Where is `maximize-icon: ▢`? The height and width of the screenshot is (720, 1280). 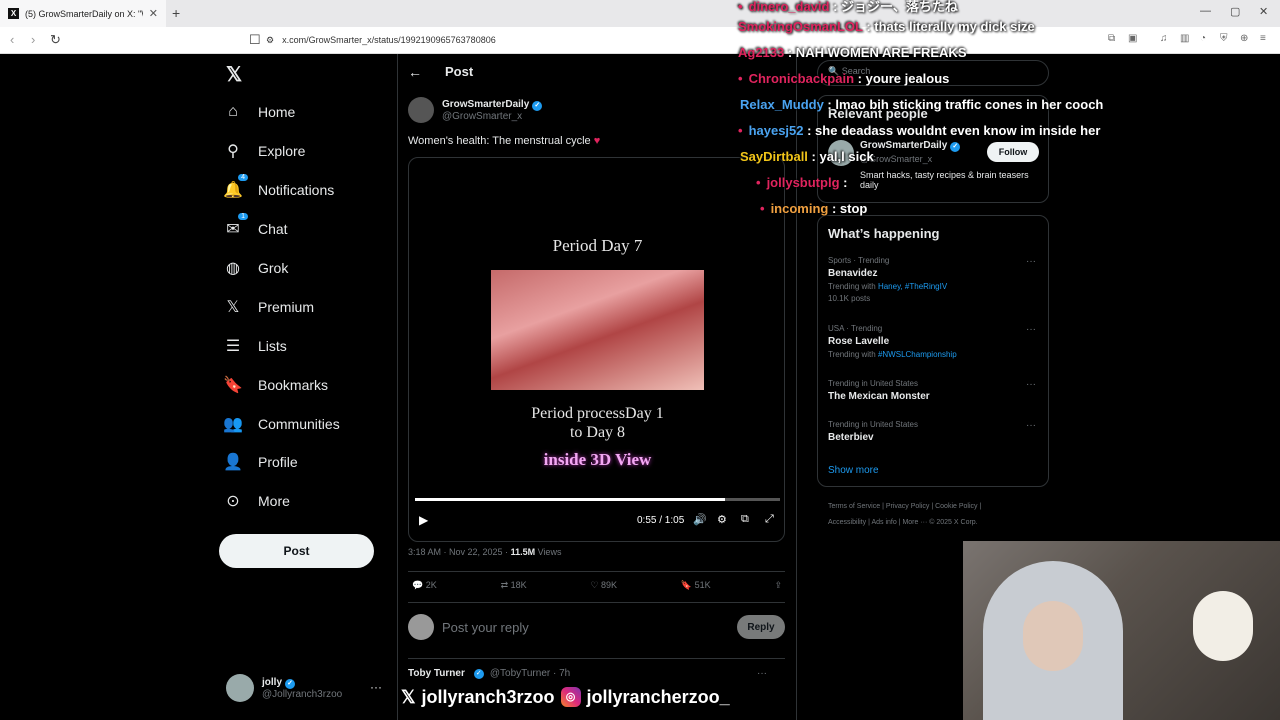 maximize-icon: ▢ is located at coordinates (1235, 11).